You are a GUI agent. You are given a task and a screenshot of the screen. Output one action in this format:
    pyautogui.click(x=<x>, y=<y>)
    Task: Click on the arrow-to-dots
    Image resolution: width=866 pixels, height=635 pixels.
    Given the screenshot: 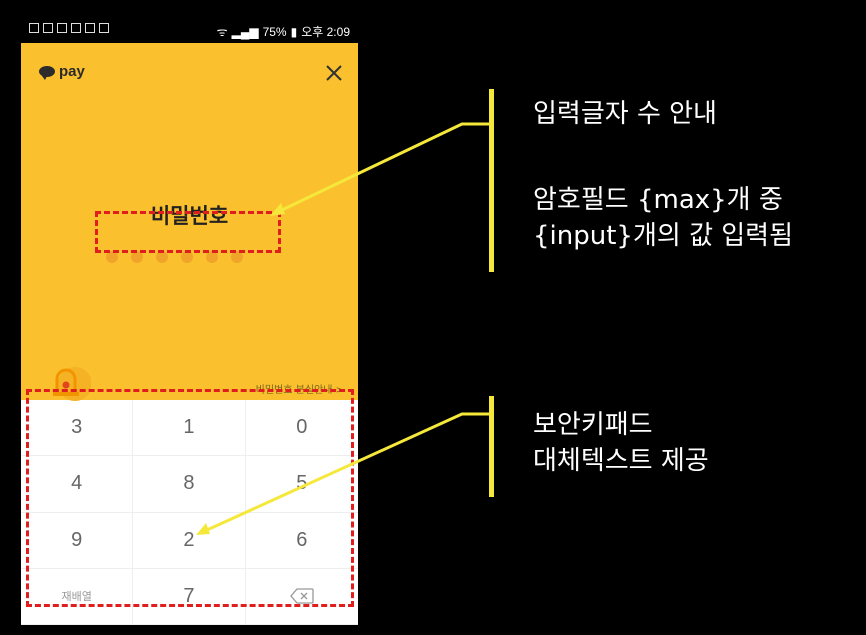 What is the action you would take?
    pyautogui.click(x=385, y=167)
    